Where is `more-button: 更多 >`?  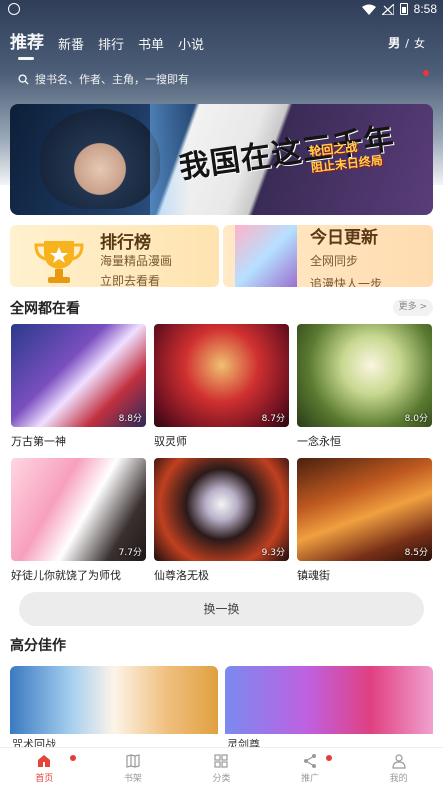 more-button: 更多 > is located at coordinates (412, 307).